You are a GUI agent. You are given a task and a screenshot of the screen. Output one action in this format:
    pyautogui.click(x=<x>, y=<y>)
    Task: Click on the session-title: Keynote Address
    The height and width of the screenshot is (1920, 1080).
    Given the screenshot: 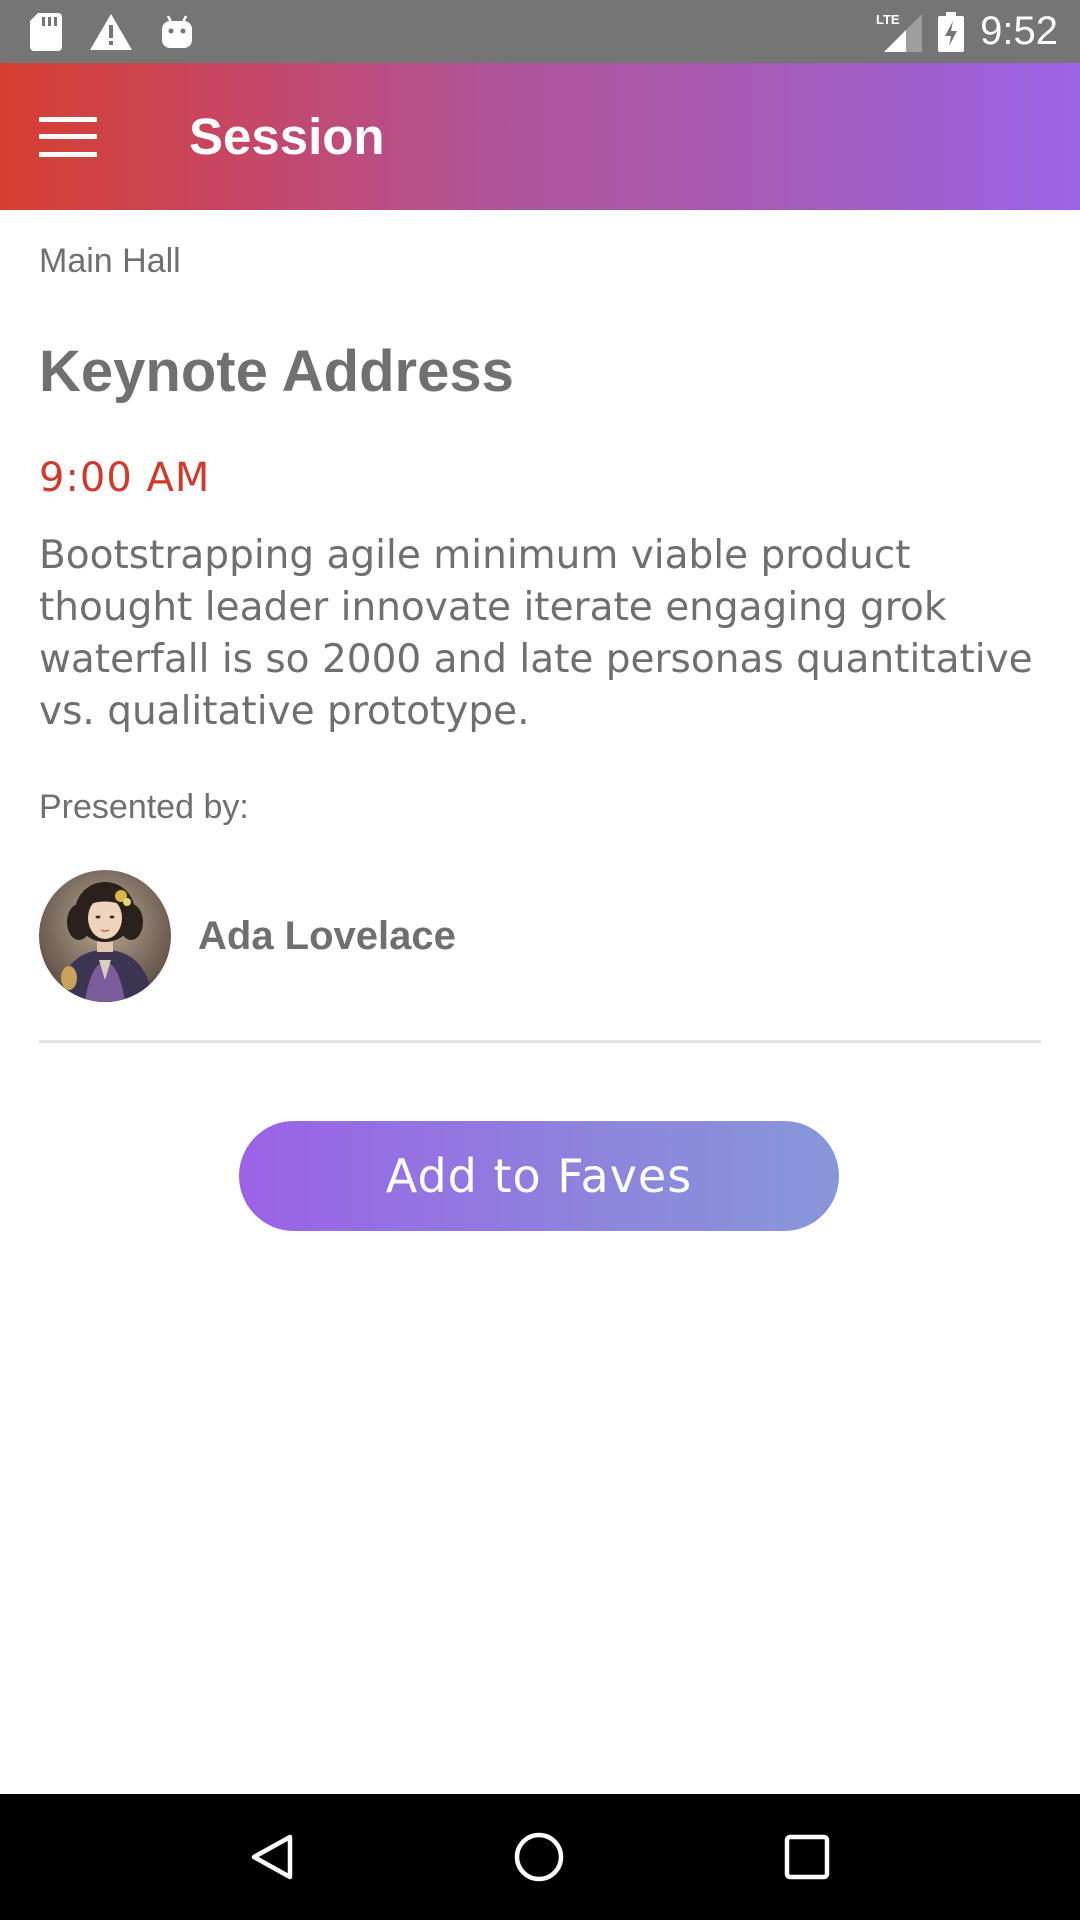 What is the action you would take?
    pyautogui.click(x=276, y=371)
    